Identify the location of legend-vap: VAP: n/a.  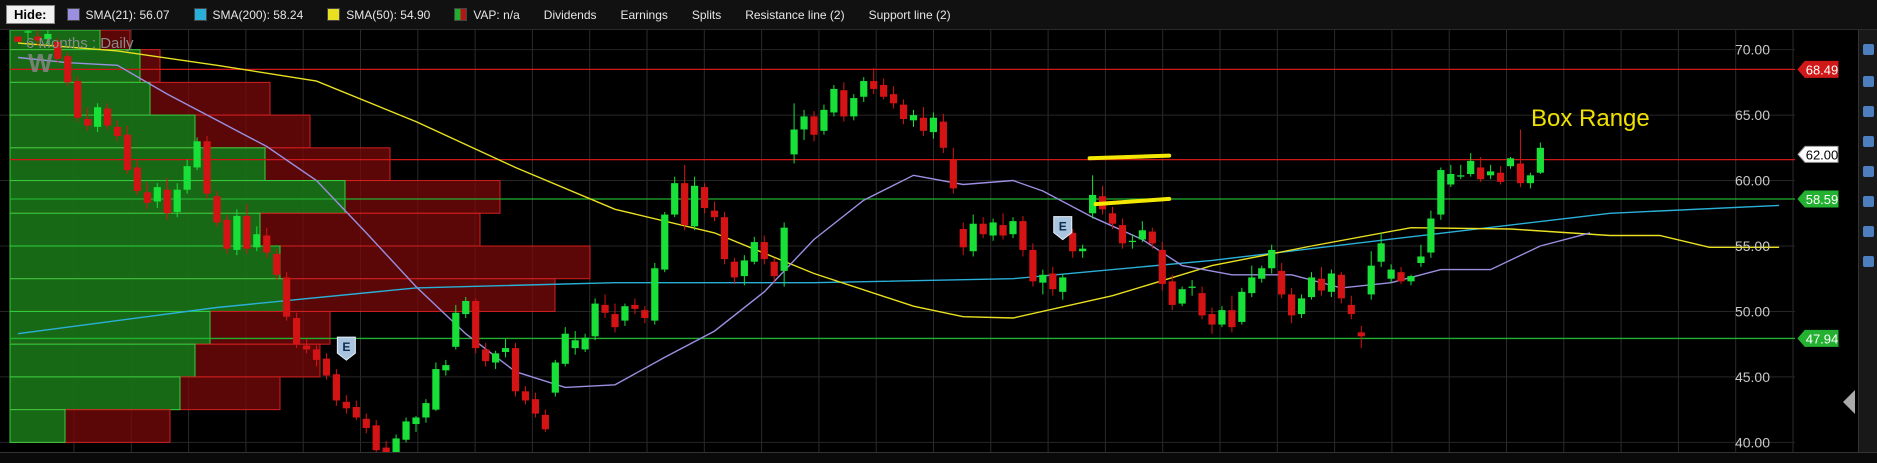
(487, 14).